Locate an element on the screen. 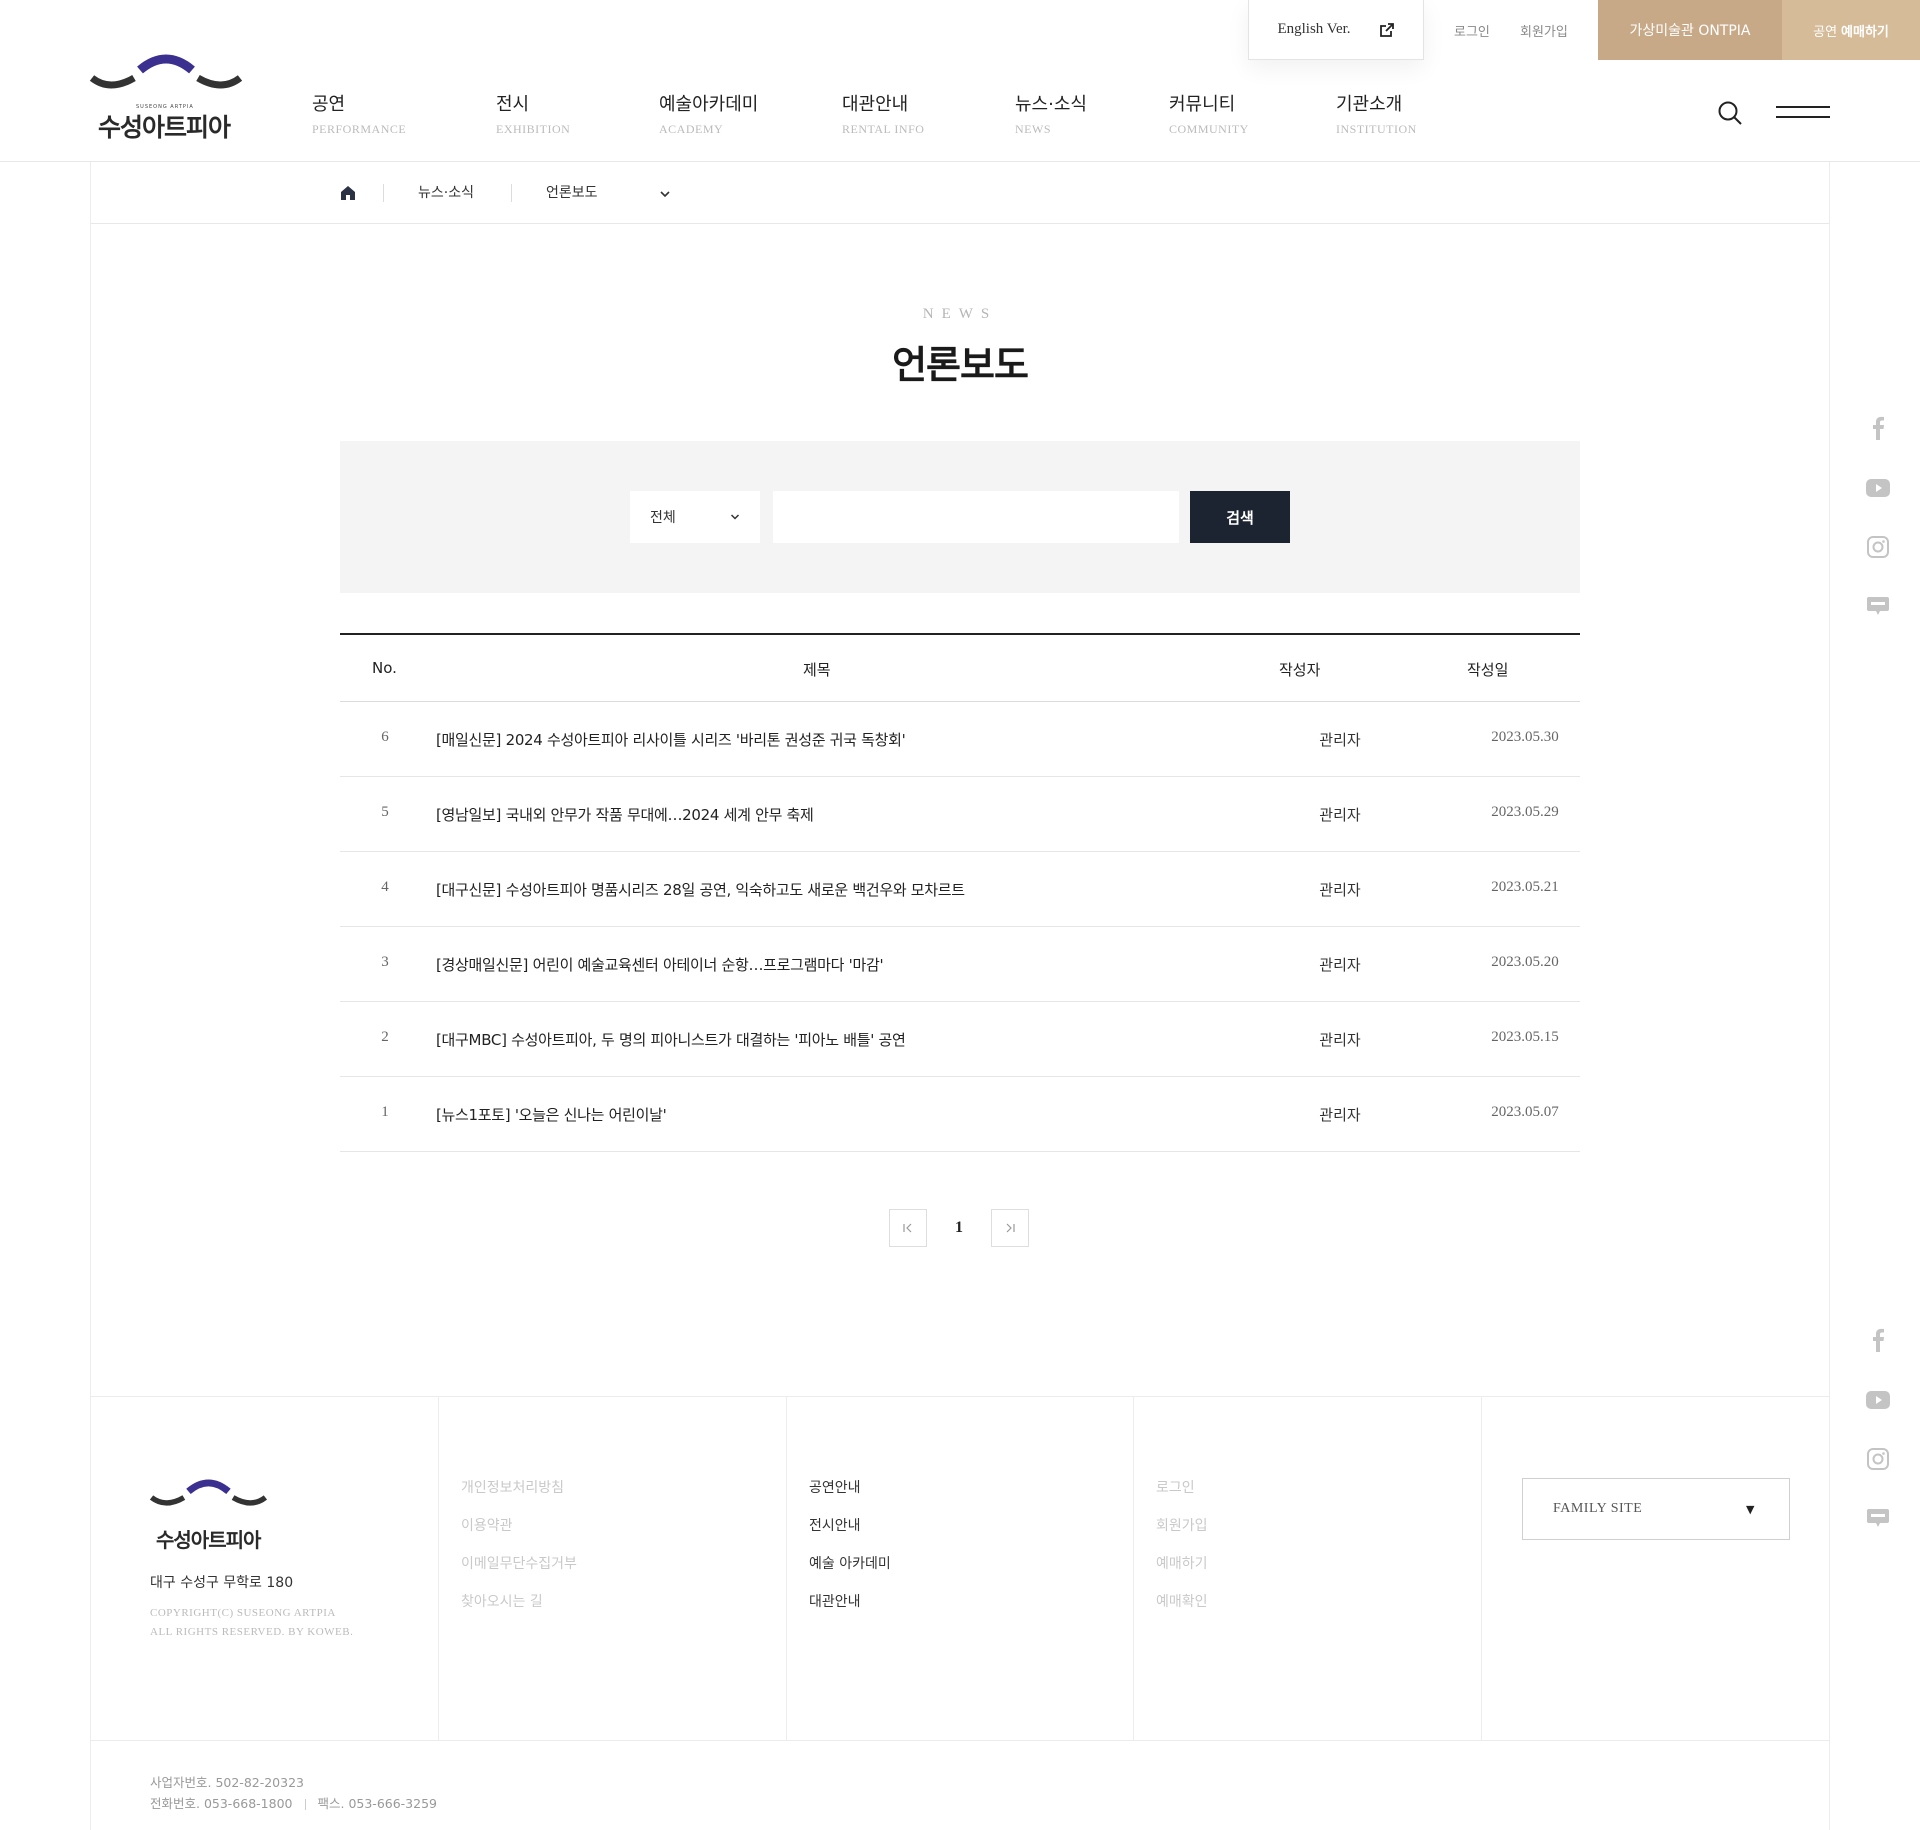 This screenshot has height=1830, width=1920. blog-icon is located at coordinates (1878, 606).